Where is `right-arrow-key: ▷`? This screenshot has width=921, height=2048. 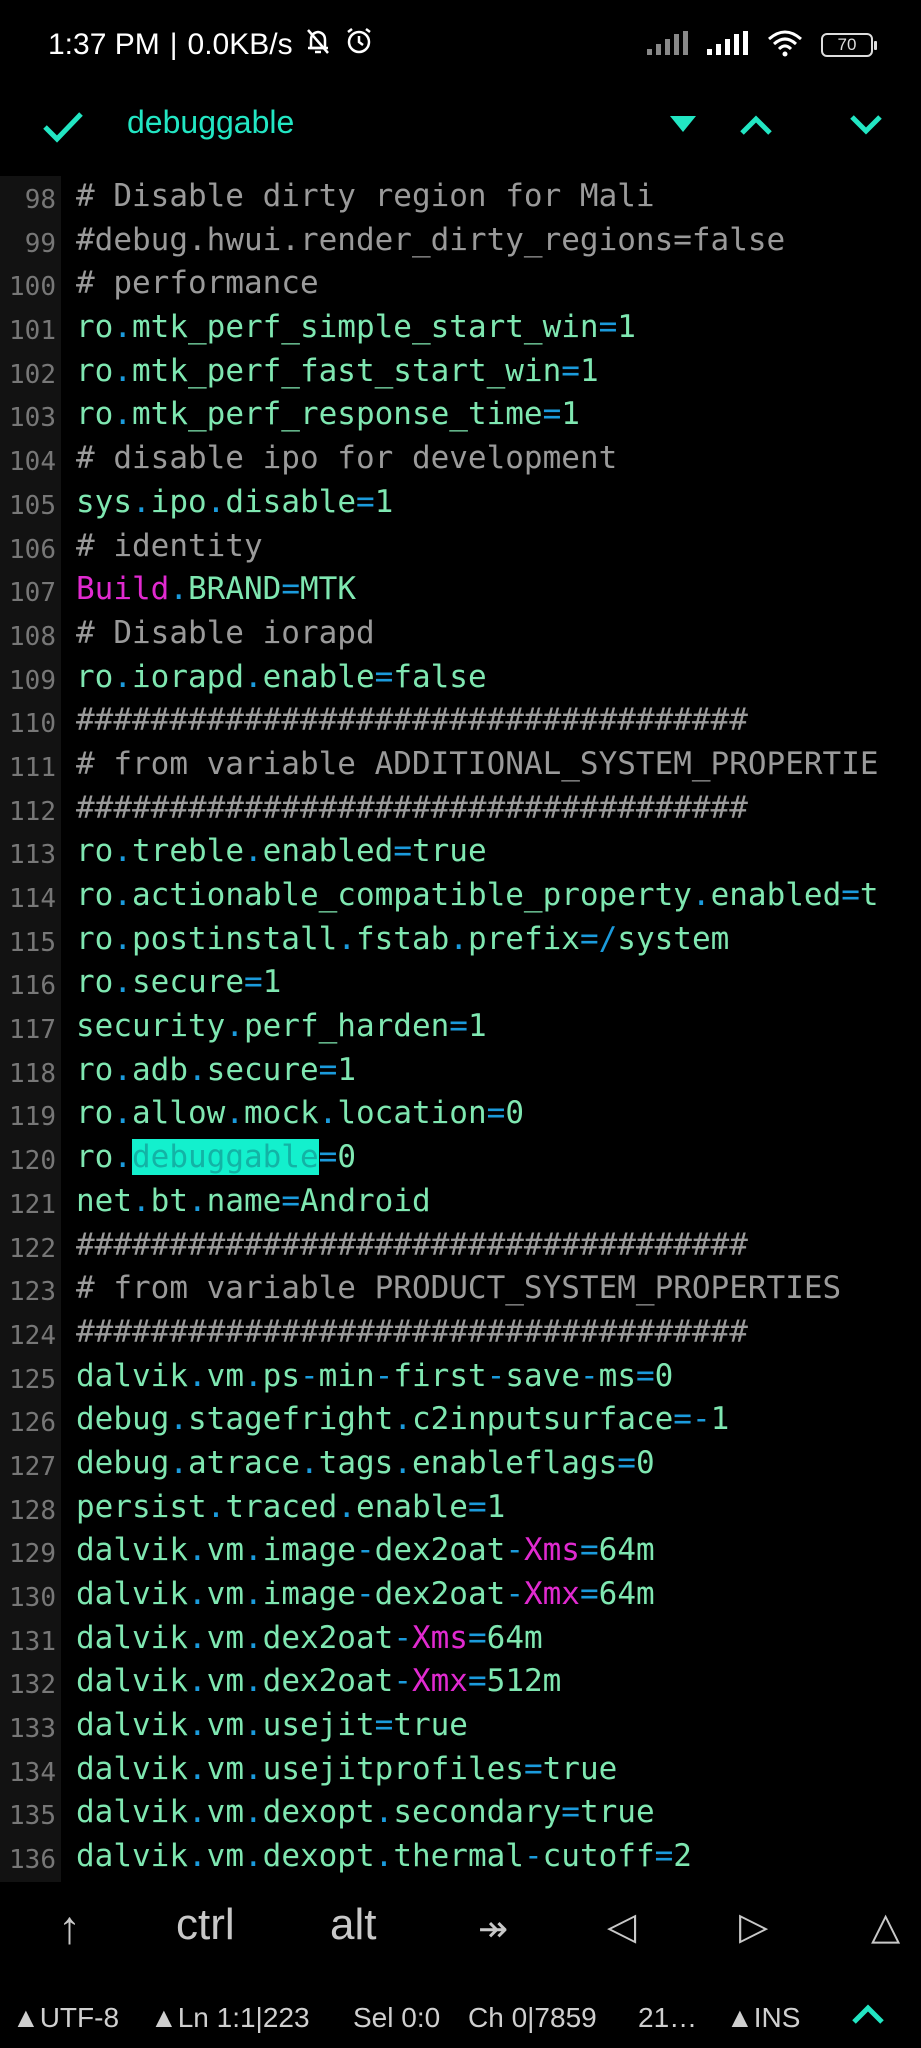
right-arrow-key: ▷ is located at coordinates (753, 1926).